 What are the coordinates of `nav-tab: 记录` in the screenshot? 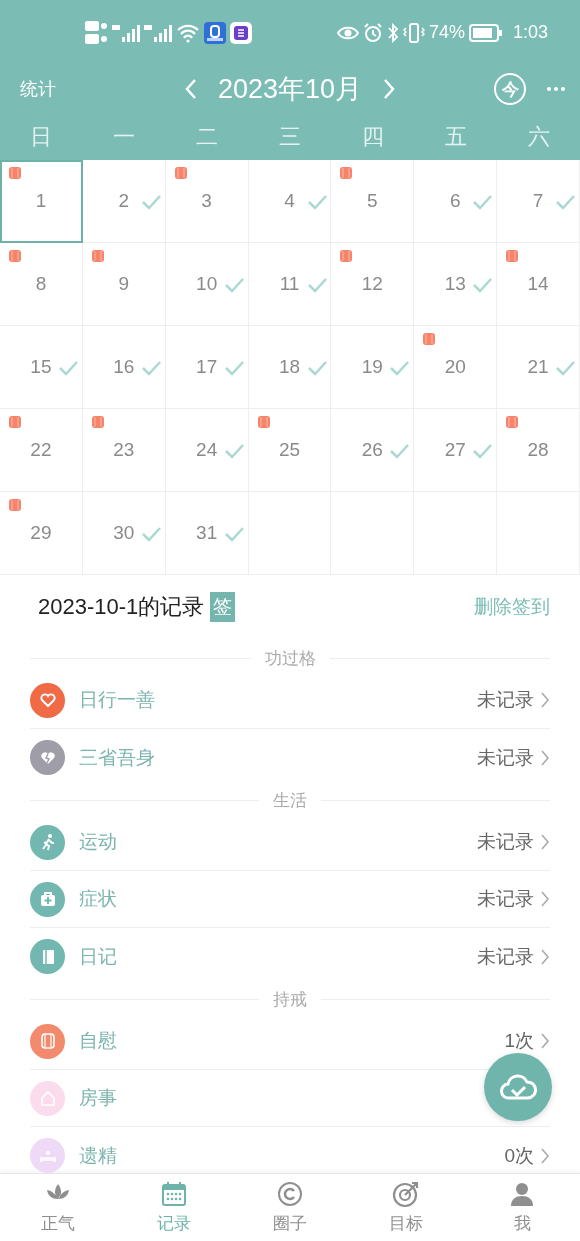 It's located at (174, 1207).